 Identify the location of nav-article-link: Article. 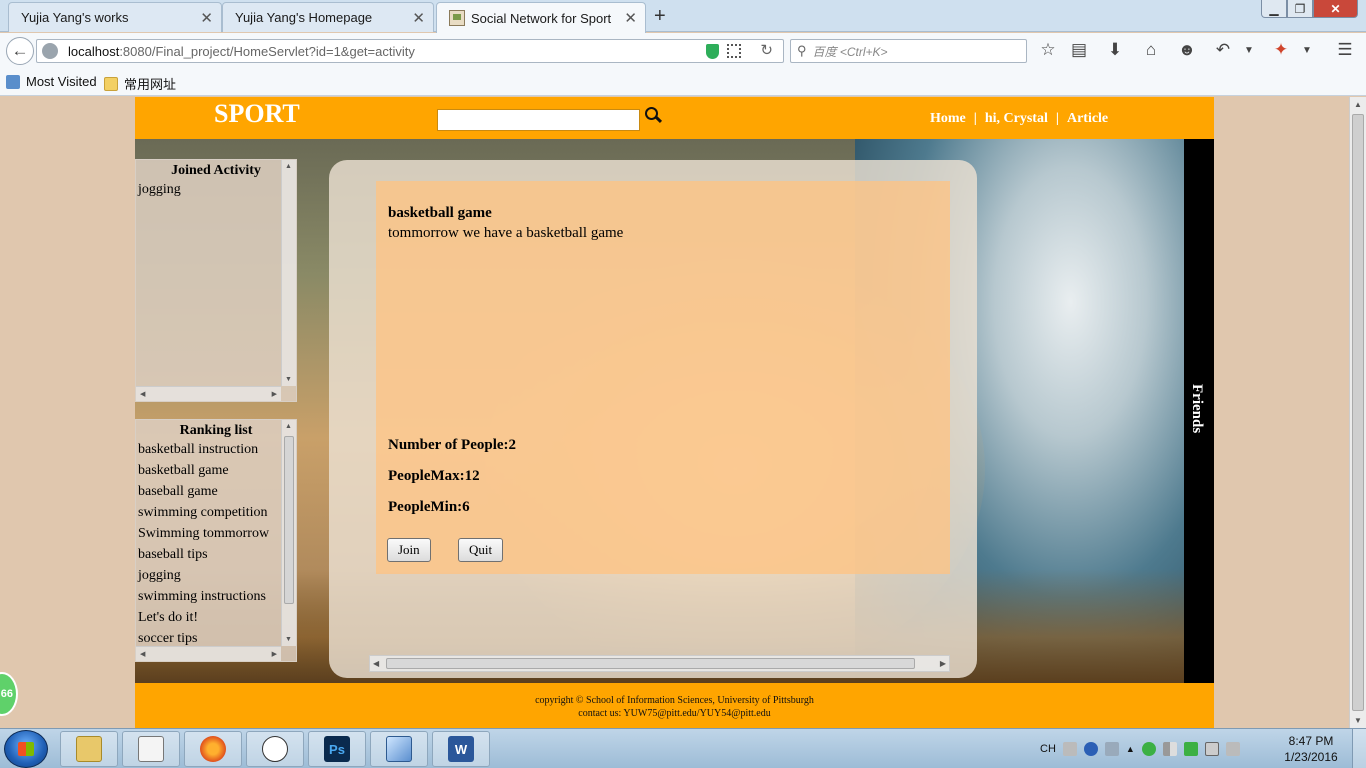
(1087, 119).